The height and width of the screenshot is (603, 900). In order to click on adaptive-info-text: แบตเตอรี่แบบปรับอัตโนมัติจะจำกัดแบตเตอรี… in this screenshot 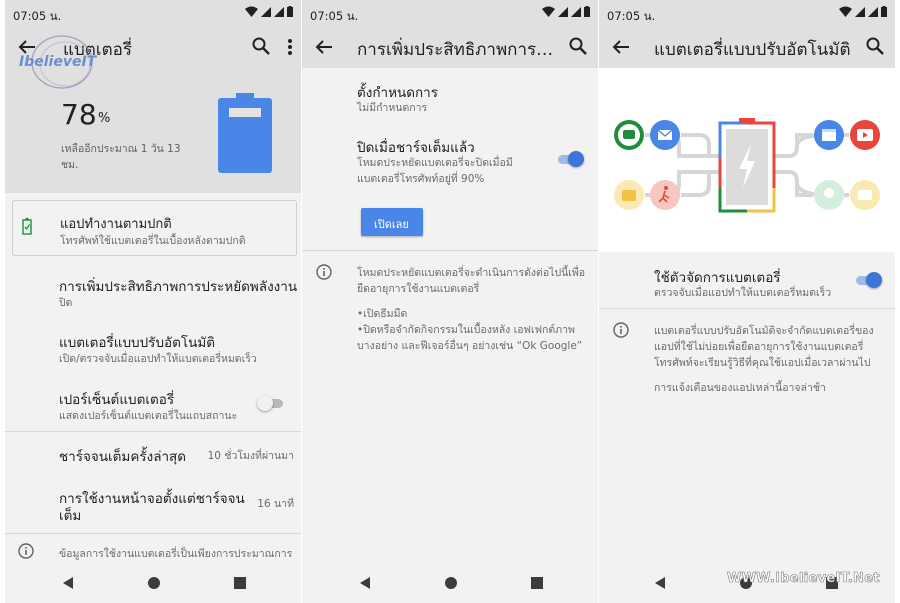, I will do `click(764, 331)`.